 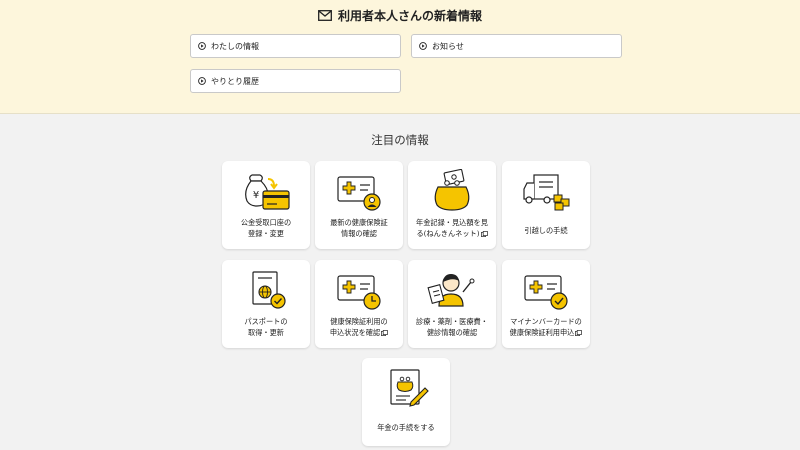 What do you see at coordinates (295, 81) in the screenshot?
I see `history-link: やりとり履歴` at bounding box center [295, 81].